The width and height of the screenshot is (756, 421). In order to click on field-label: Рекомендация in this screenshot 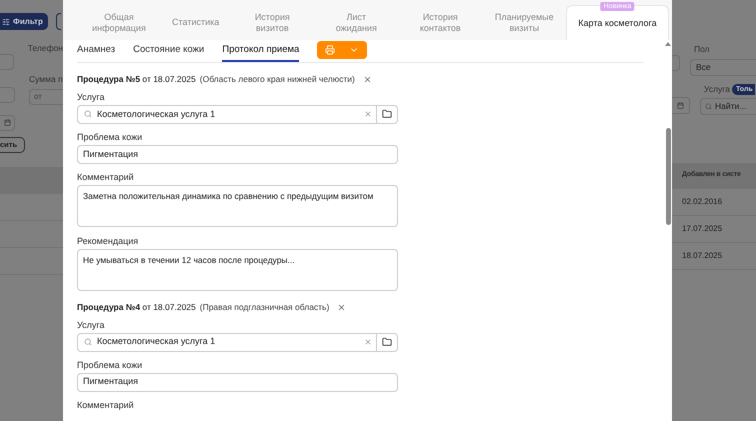, I will do `click(108, 241)`.